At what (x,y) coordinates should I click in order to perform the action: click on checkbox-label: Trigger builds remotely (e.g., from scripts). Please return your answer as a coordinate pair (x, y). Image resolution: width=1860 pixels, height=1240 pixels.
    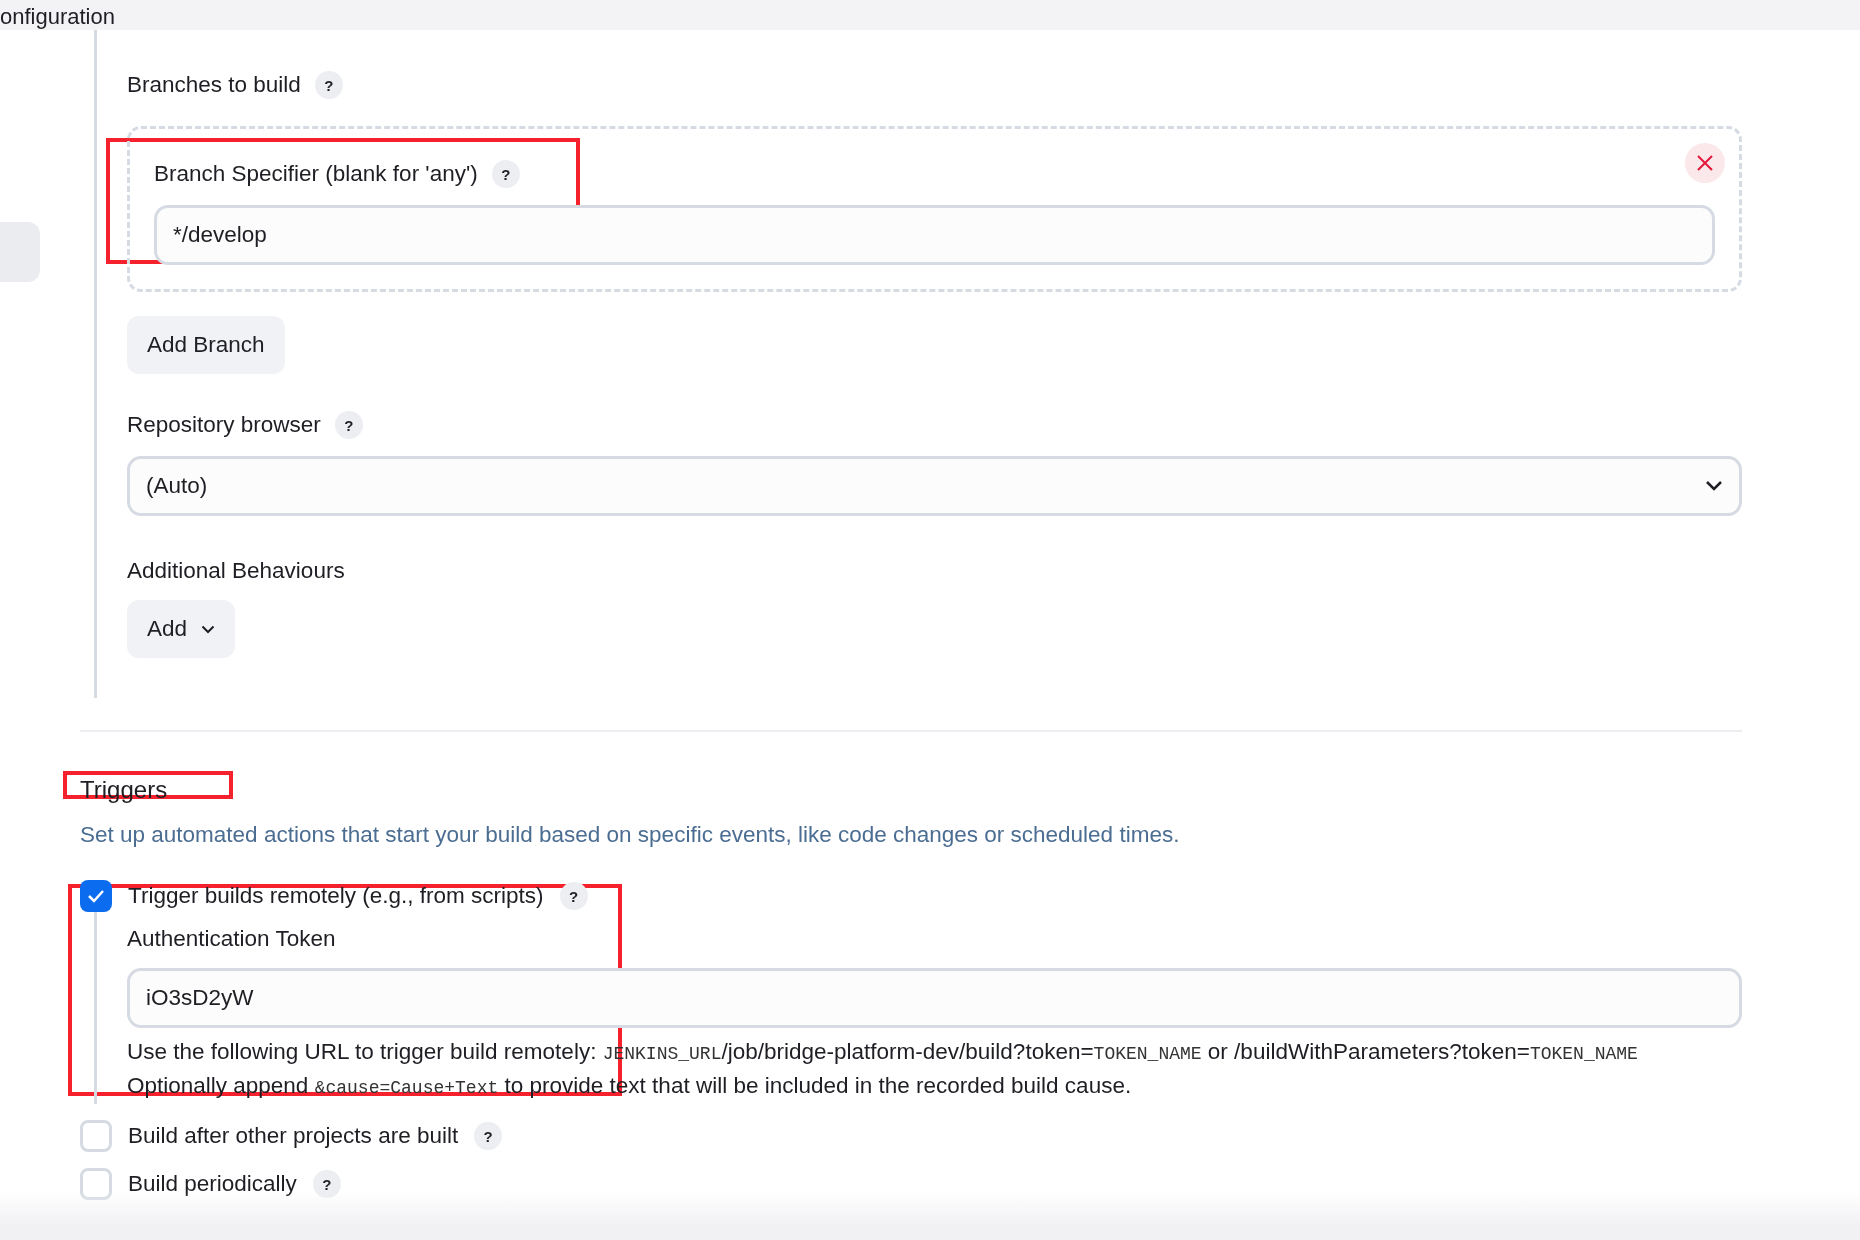
    Looking at the image, I should click on (336, 896).